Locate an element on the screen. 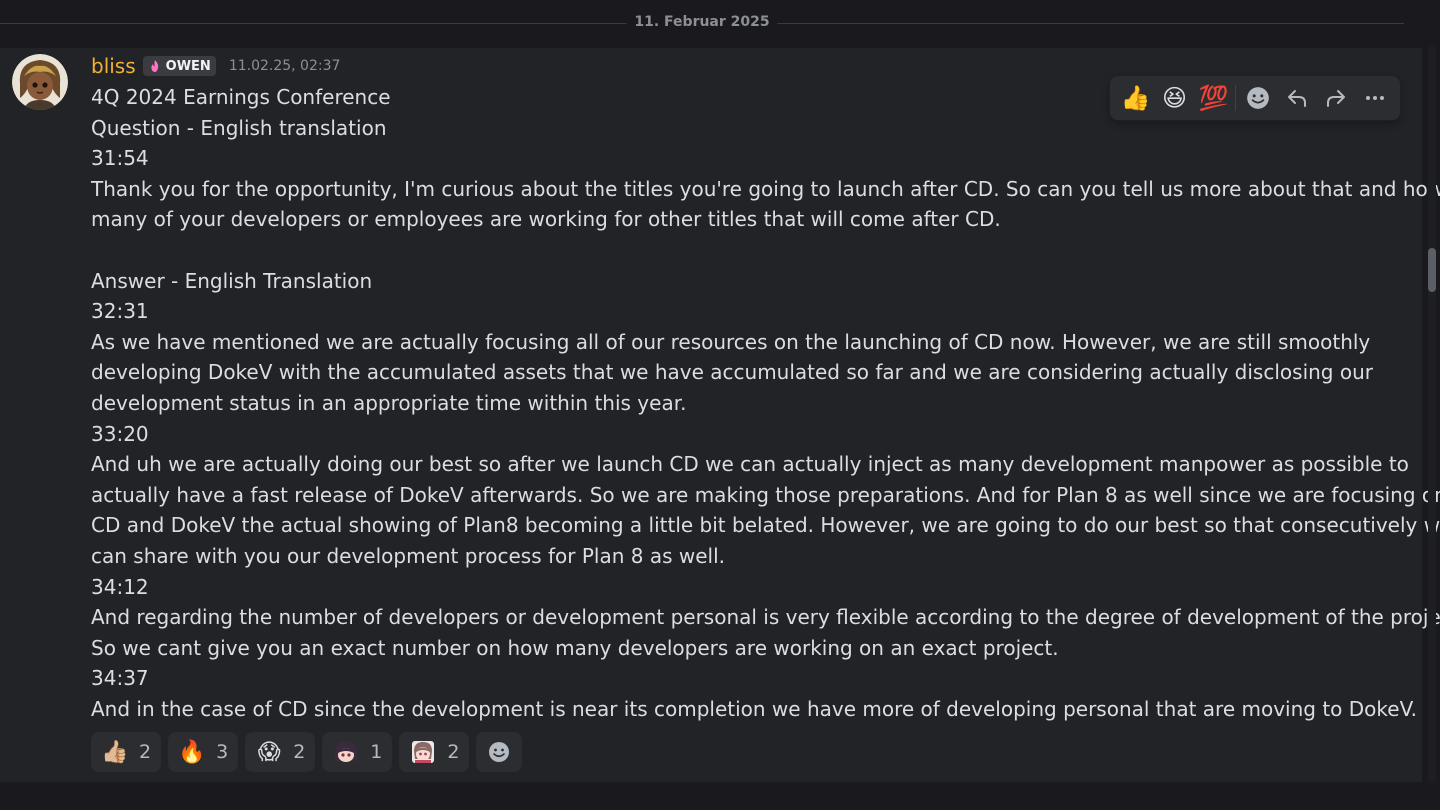  quick-reaction-hundred: 💯 is located at coordinates (1213, 98).